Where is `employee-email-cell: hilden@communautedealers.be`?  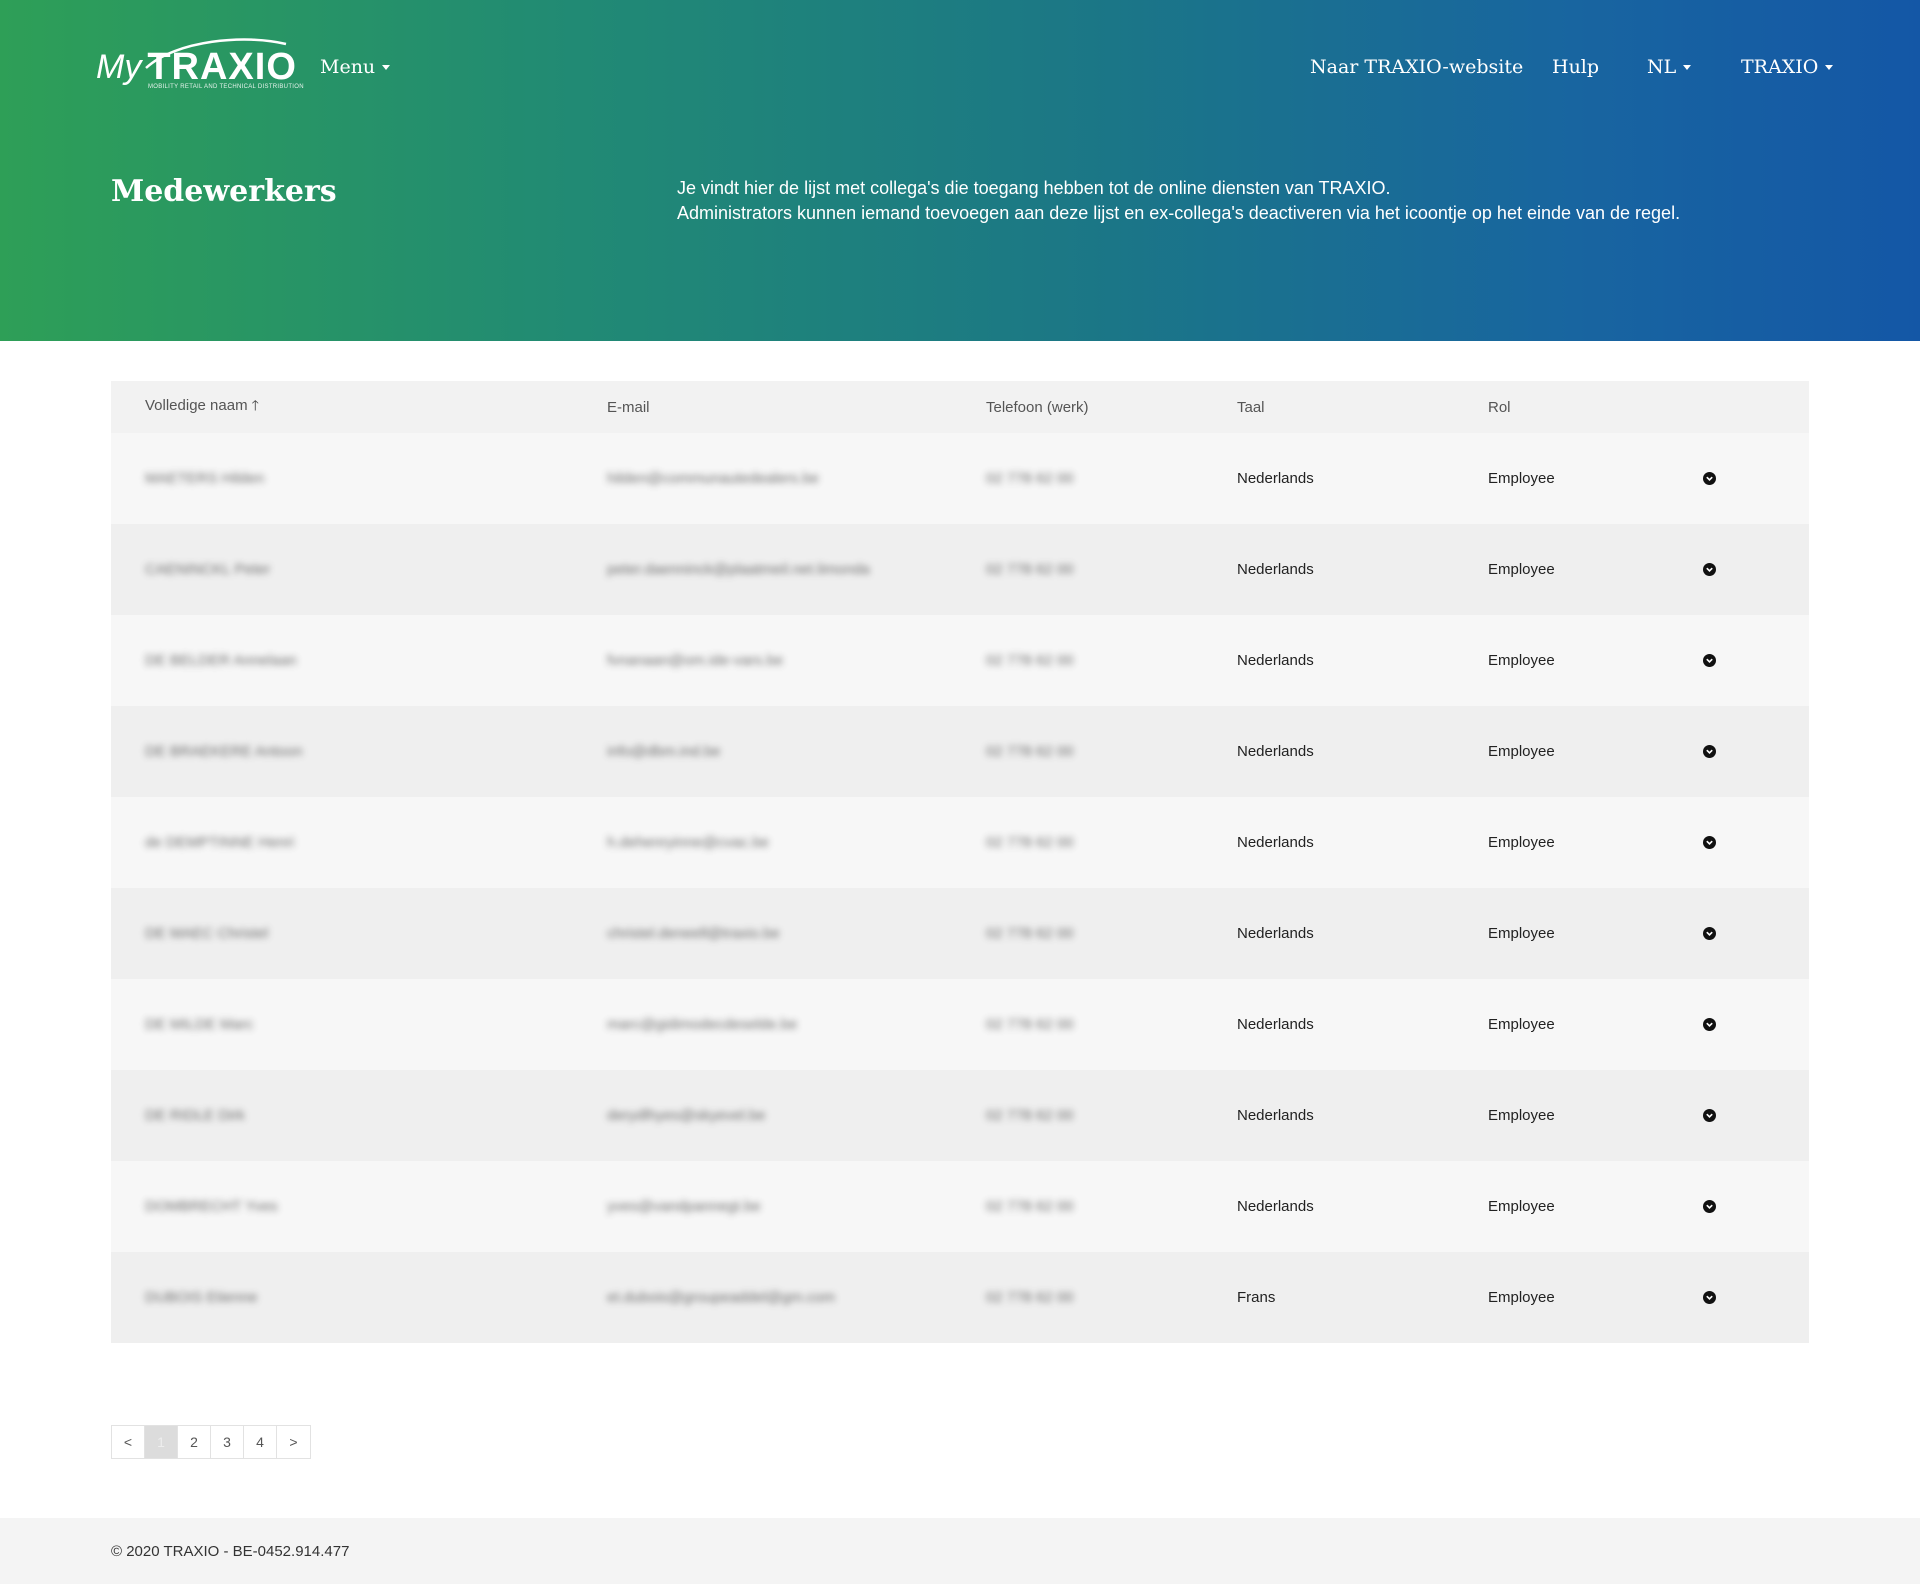
employee-email-cell: hilden@communautedealers.be is located at coordinates (796, 478).